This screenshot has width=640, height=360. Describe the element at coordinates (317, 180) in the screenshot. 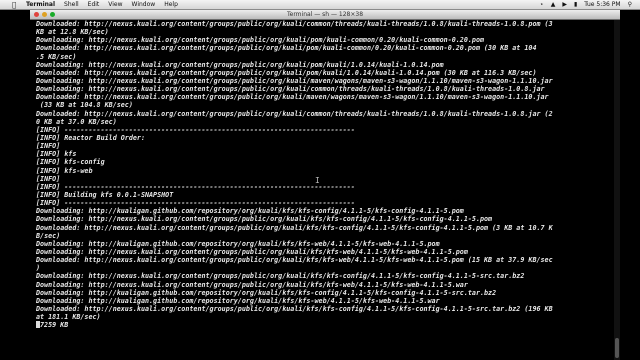

I see `text-cursor-icon: I` at that location.